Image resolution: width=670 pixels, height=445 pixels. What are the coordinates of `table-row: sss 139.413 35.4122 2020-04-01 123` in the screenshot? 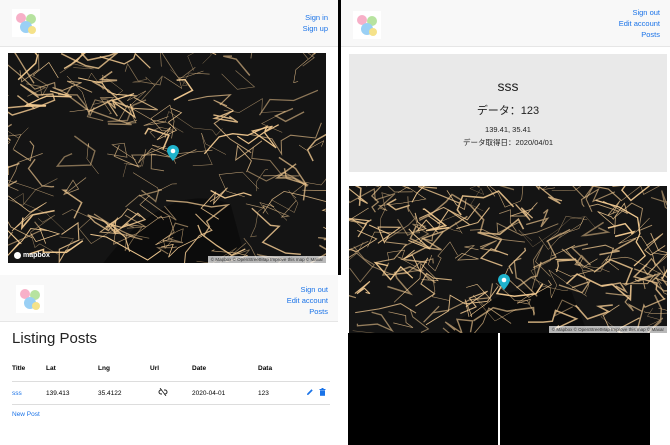 It's located at (171, 393).